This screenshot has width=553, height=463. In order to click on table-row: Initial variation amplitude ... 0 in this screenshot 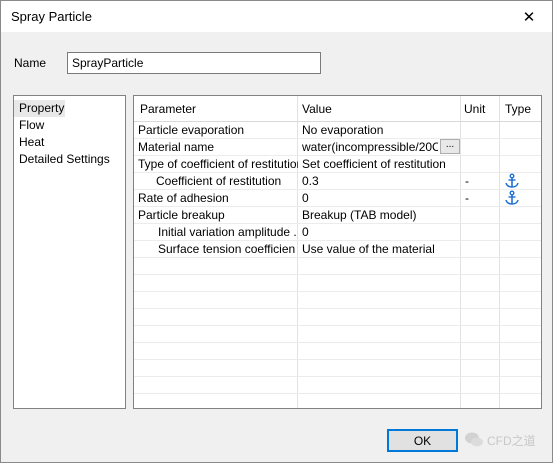, I will do `click(337, 232)`.